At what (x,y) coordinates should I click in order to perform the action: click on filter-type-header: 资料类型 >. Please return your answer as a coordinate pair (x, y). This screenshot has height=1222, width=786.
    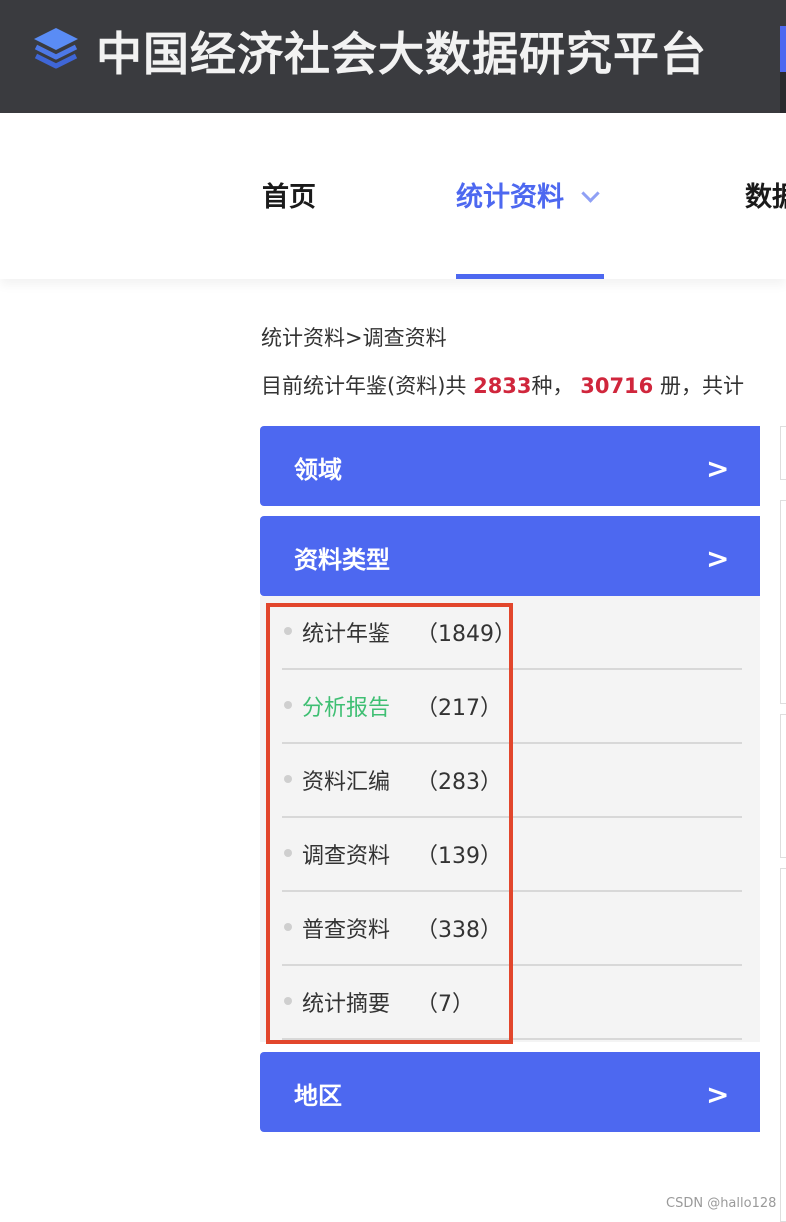
    Looking at the image, I should click on (510, 556).